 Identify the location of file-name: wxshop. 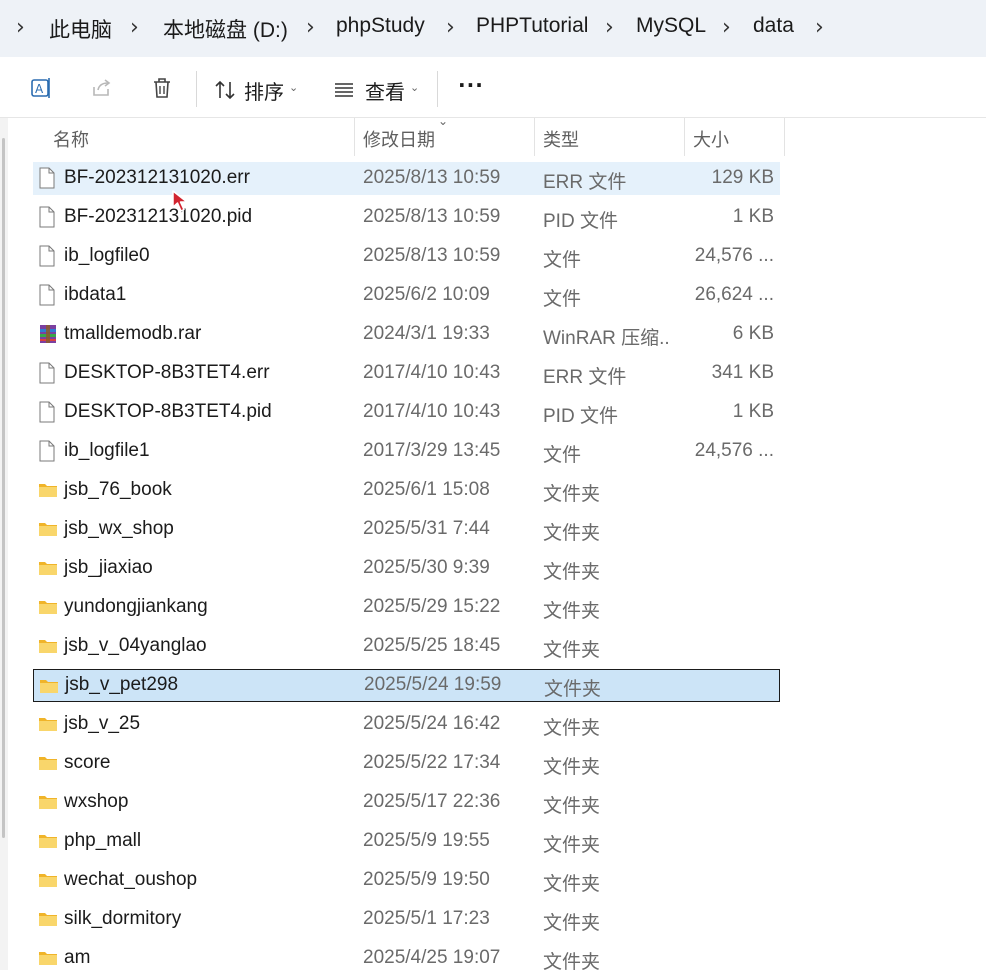
(96, 801).